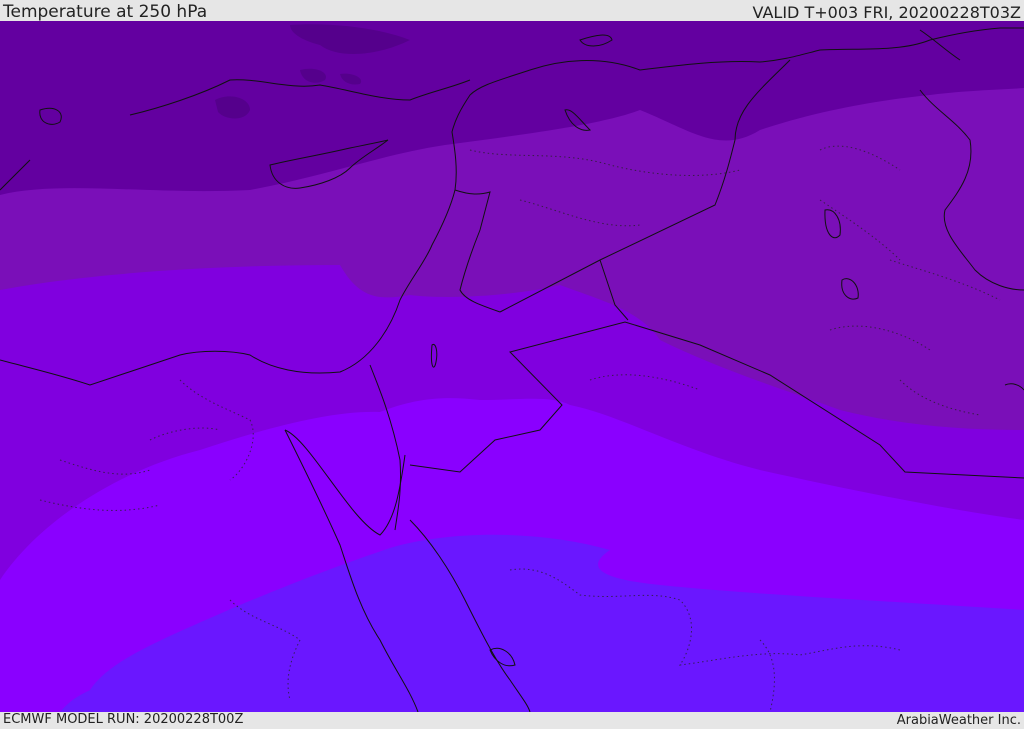 The height and width of the screenshot is (729, 1024). What do you see at coordinates (886, 12) in the screenshot?
I see `valid-time: VALID T+003 FRI, 20200228T03Z` at bounding box center [886, 12].